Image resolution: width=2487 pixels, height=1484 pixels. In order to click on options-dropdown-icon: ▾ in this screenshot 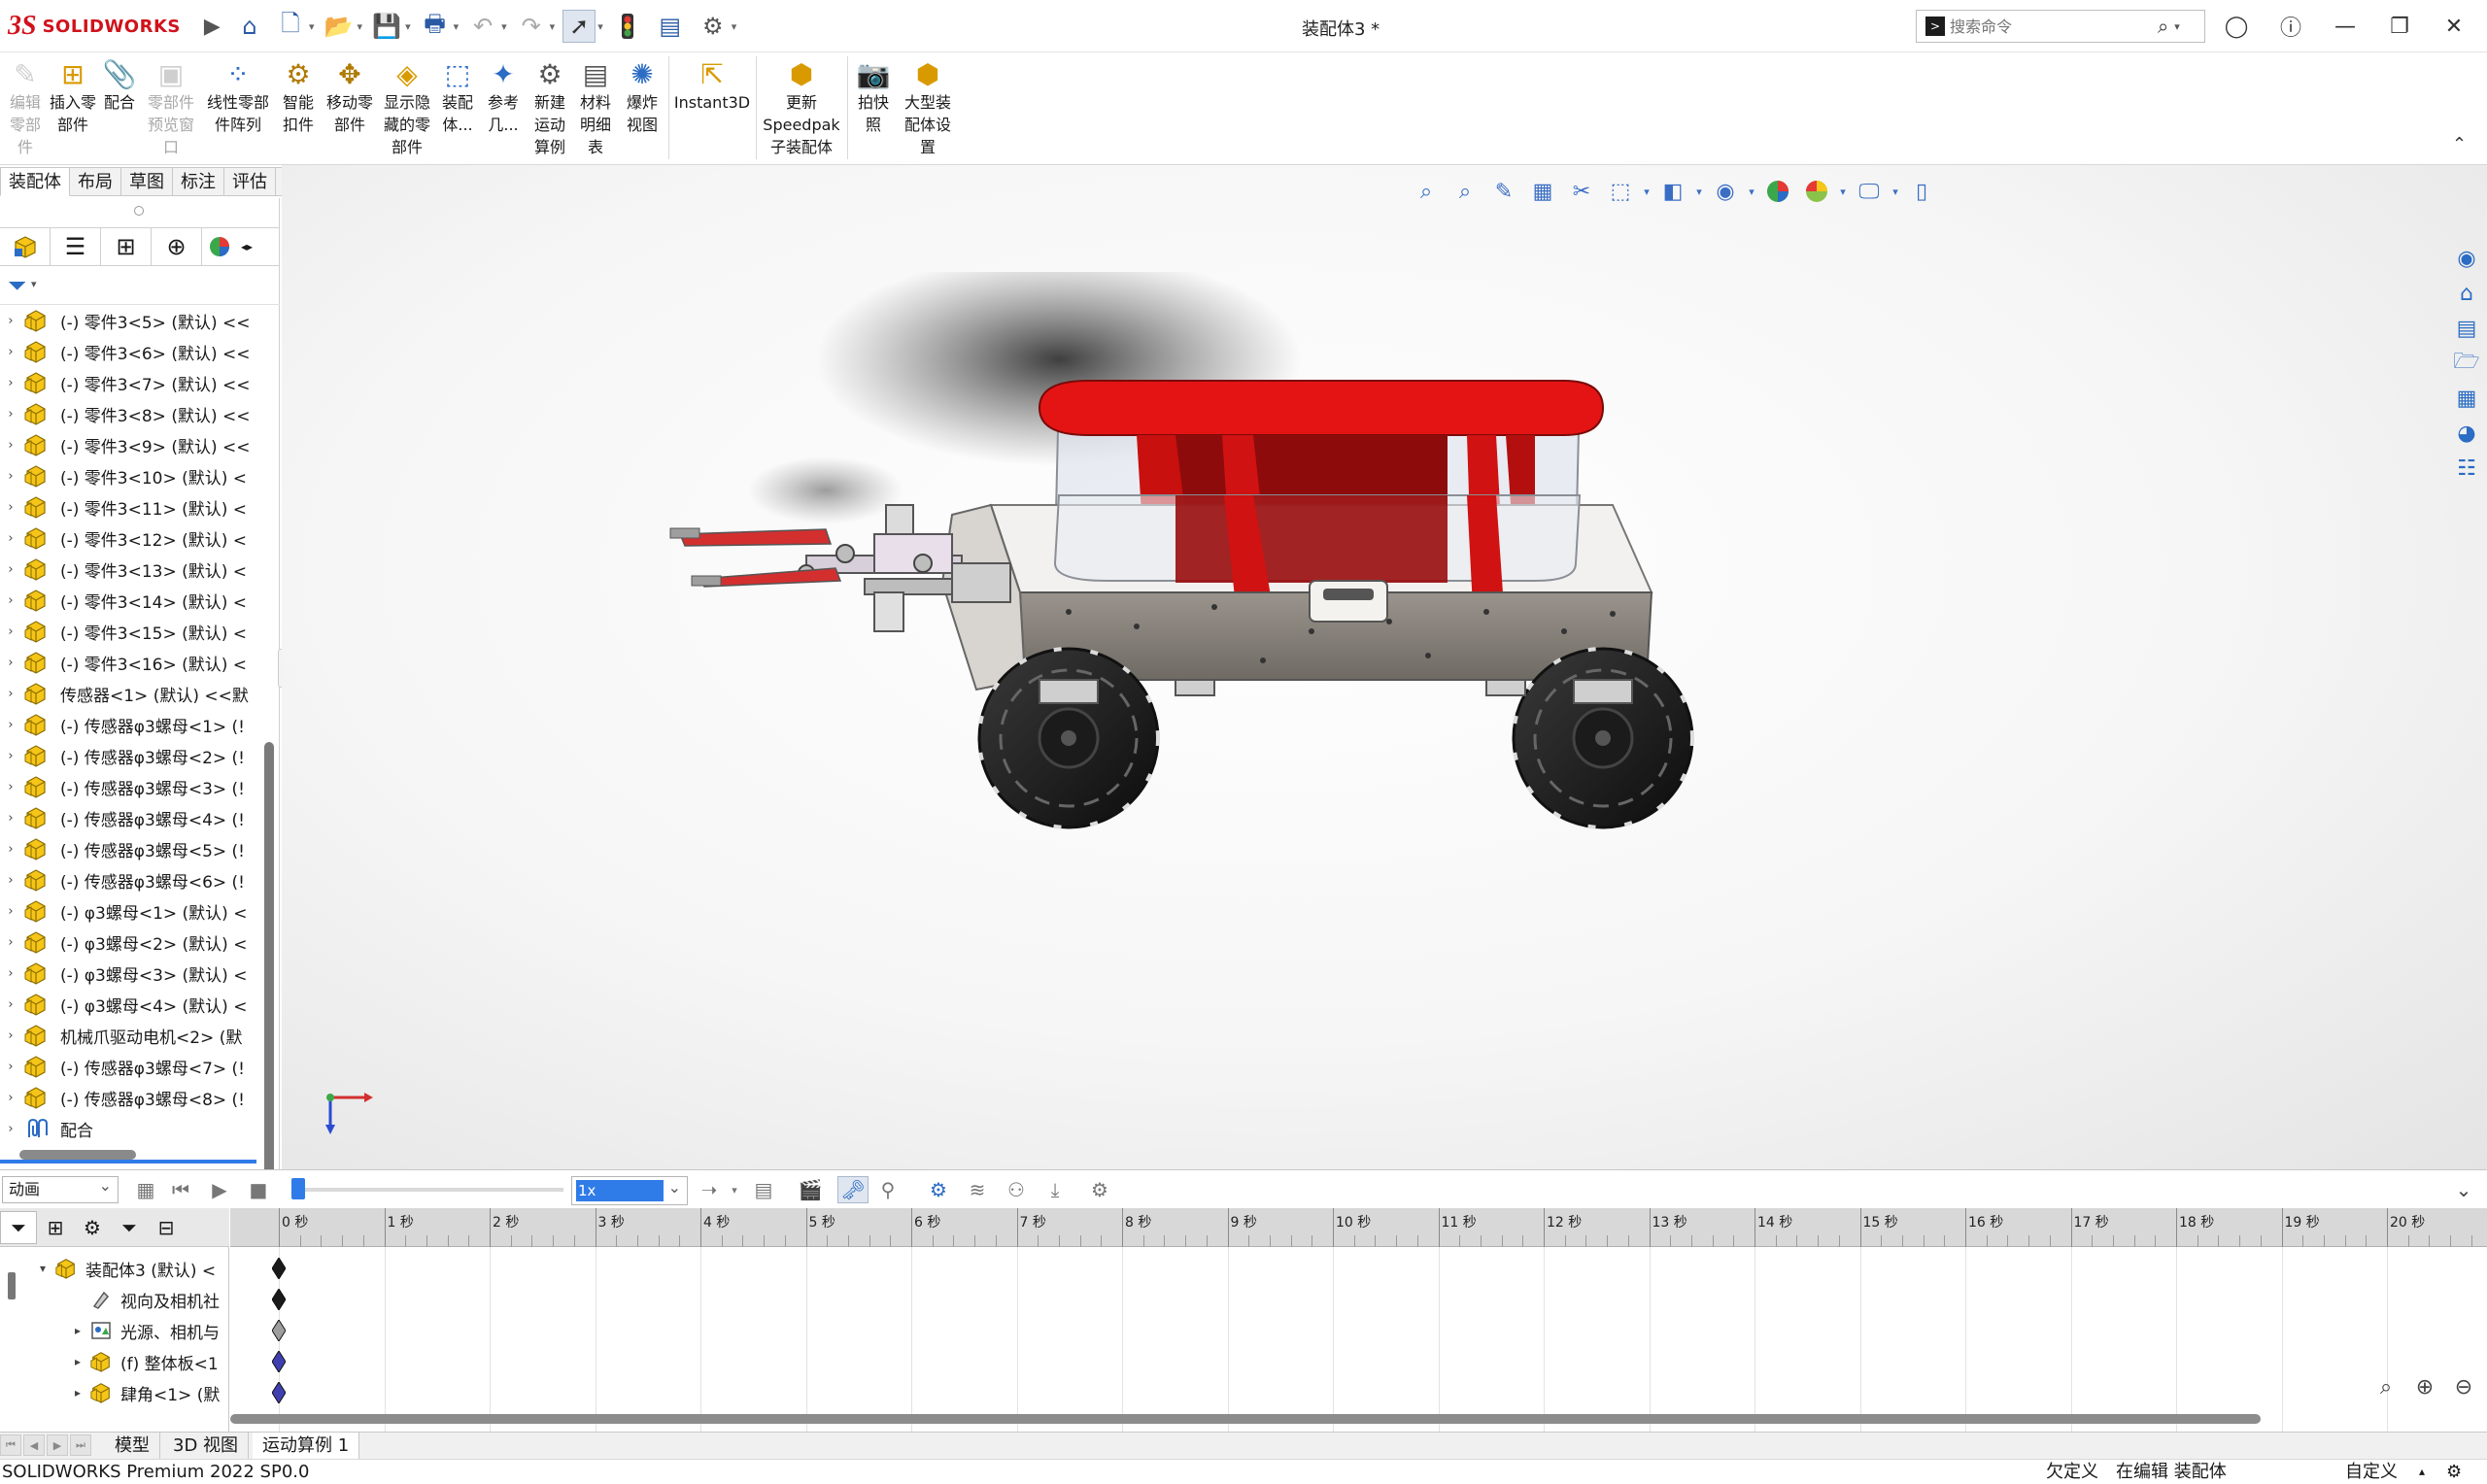, I will do `click(734, 26)`.